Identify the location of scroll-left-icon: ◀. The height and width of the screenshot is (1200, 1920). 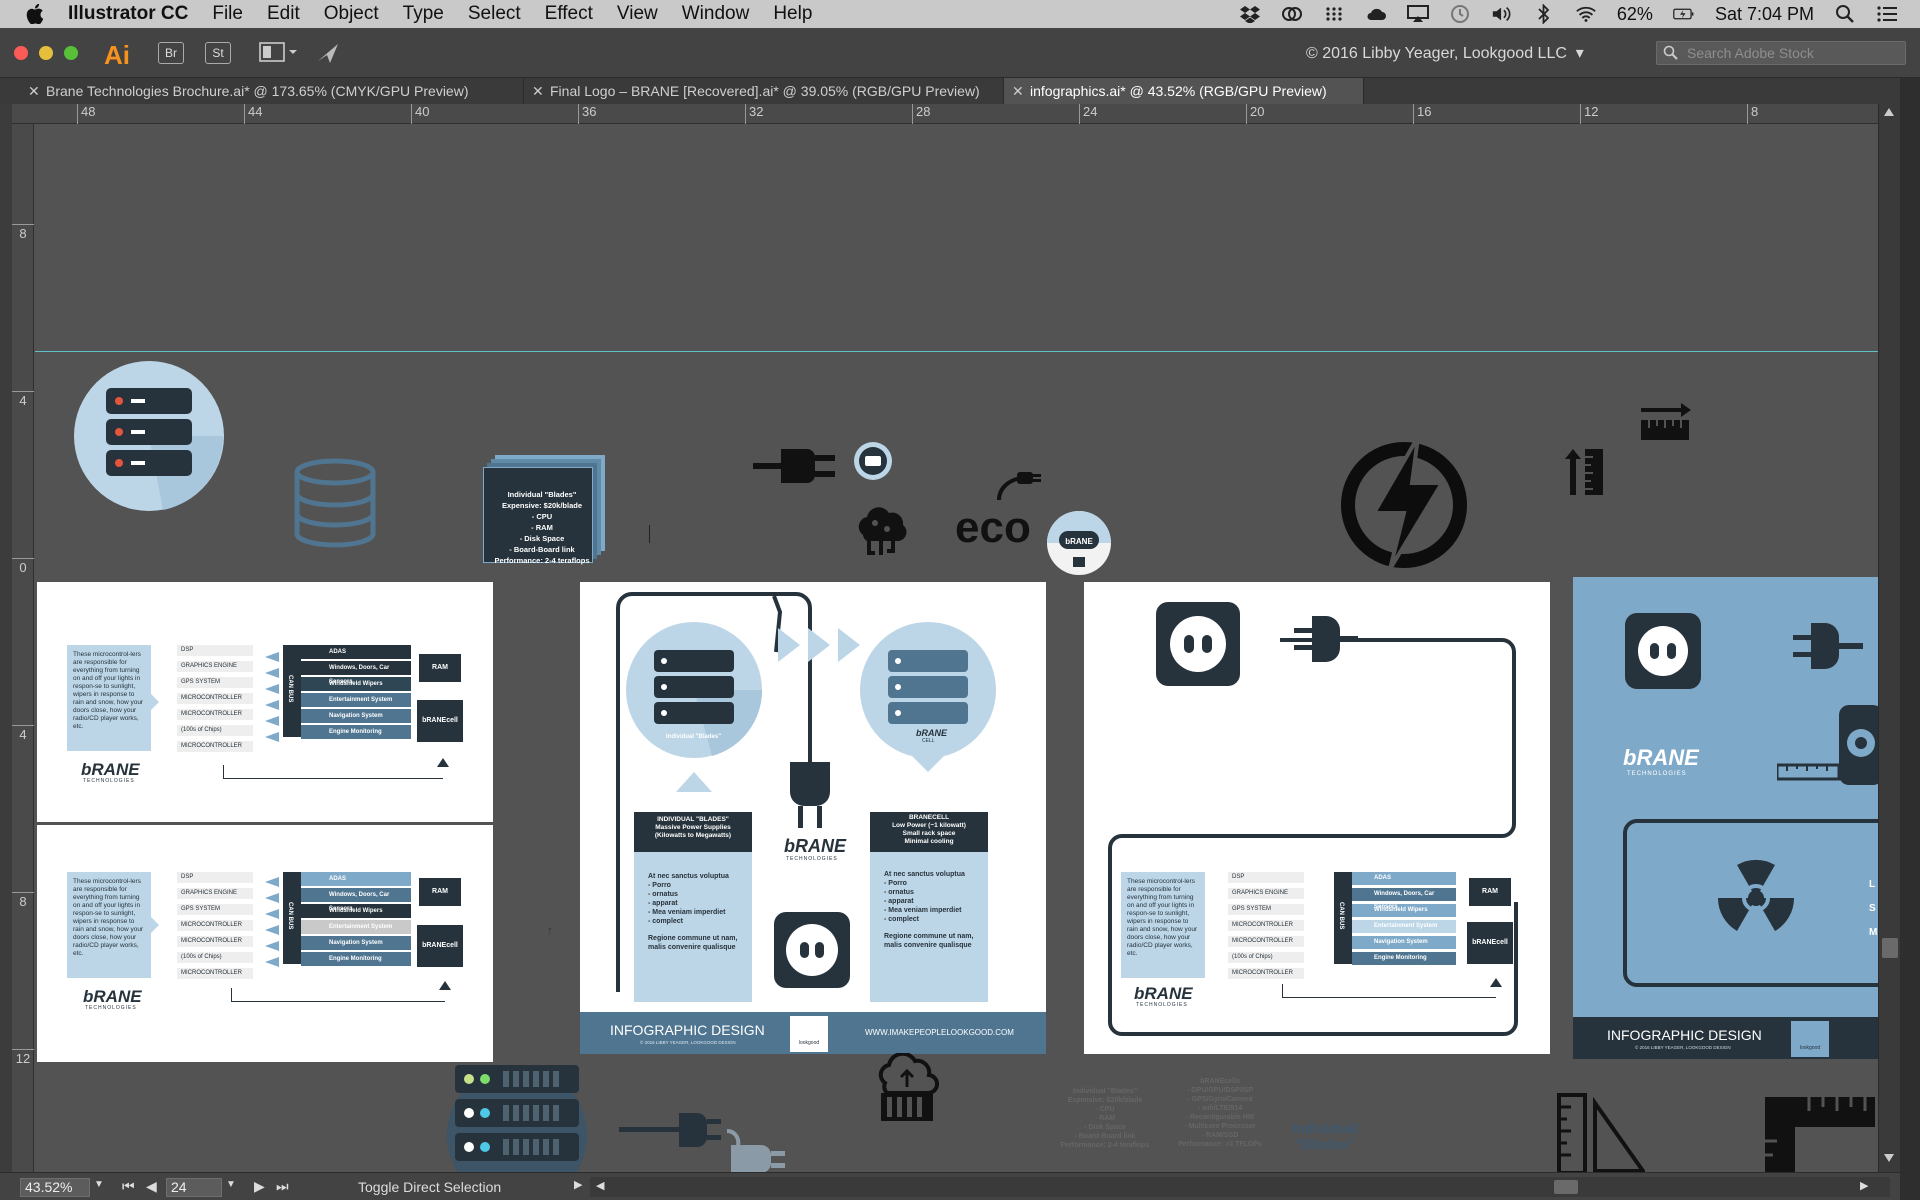
(600, 1185).